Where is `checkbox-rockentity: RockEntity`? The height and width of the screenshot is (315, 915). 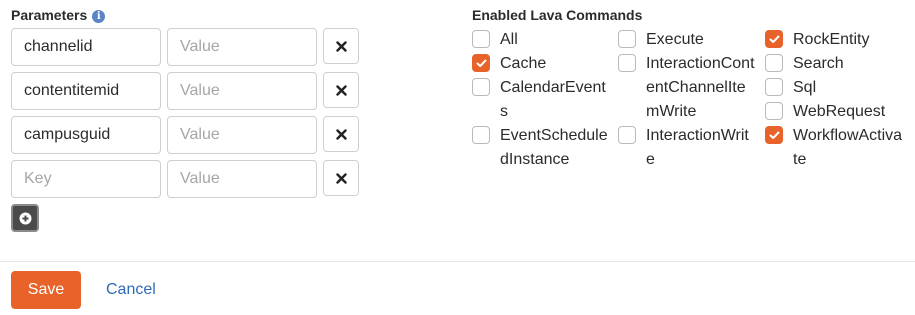 checkbox-rockentity: RockEntity is located at coordinates (834, 40).